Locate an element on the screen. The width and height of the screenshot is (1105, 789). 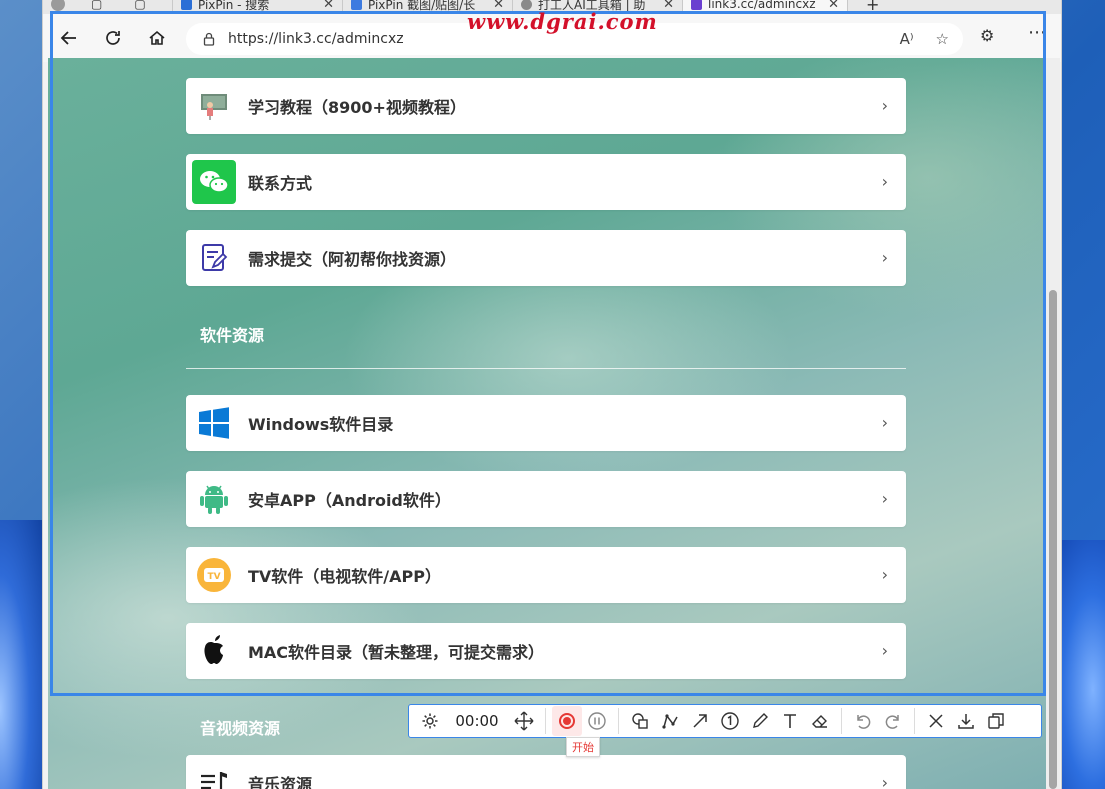
save-button is located at coordinates (966, 721).